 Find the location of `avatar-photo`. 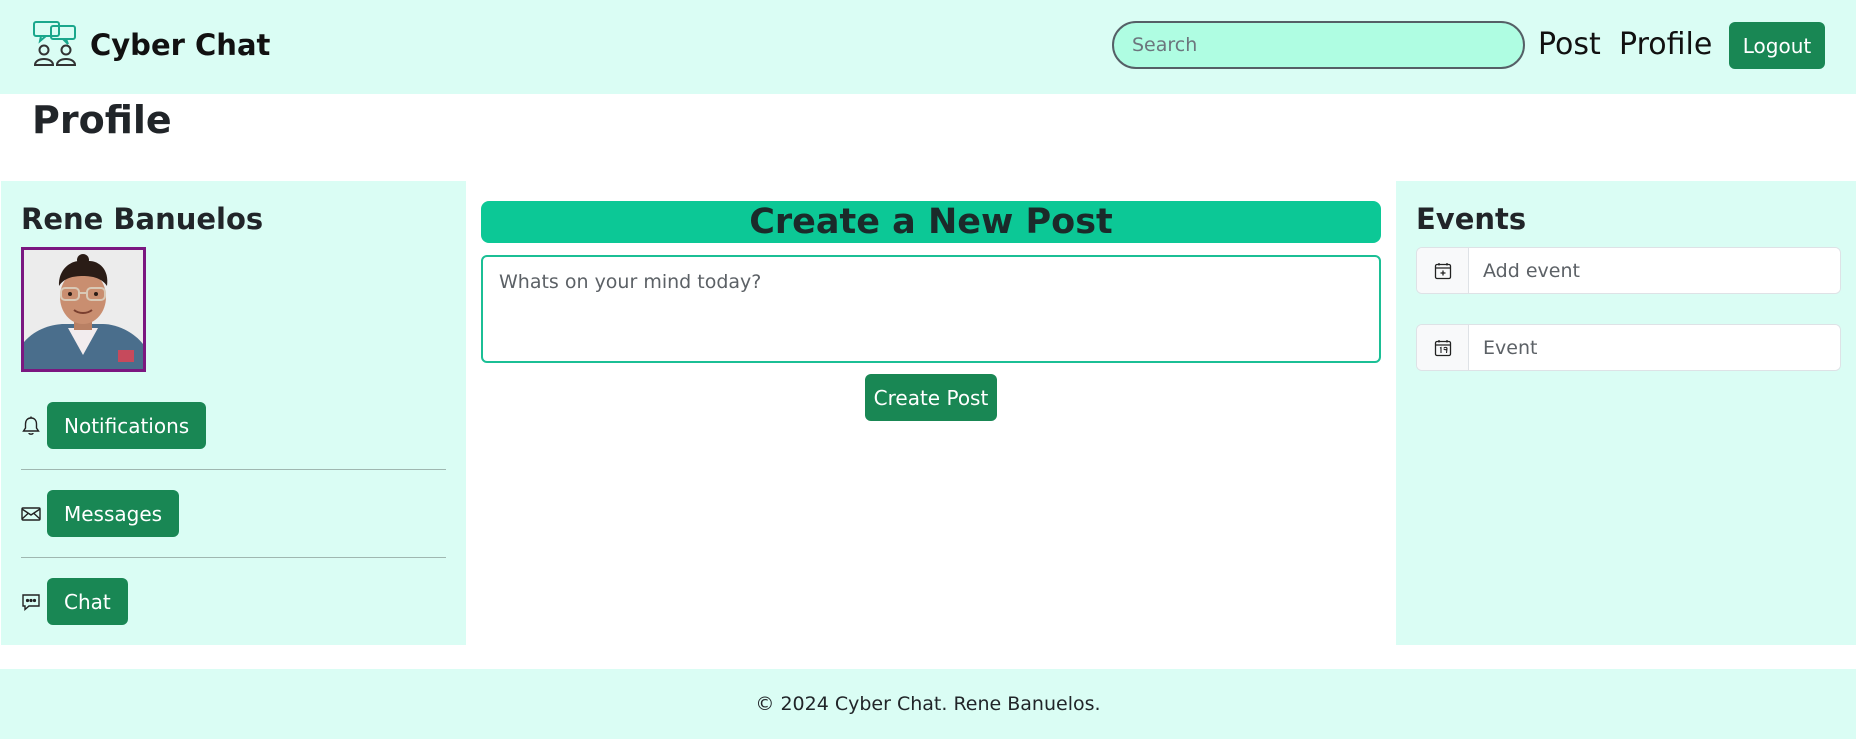

avatar-photo is located at coordinates (83, 309).